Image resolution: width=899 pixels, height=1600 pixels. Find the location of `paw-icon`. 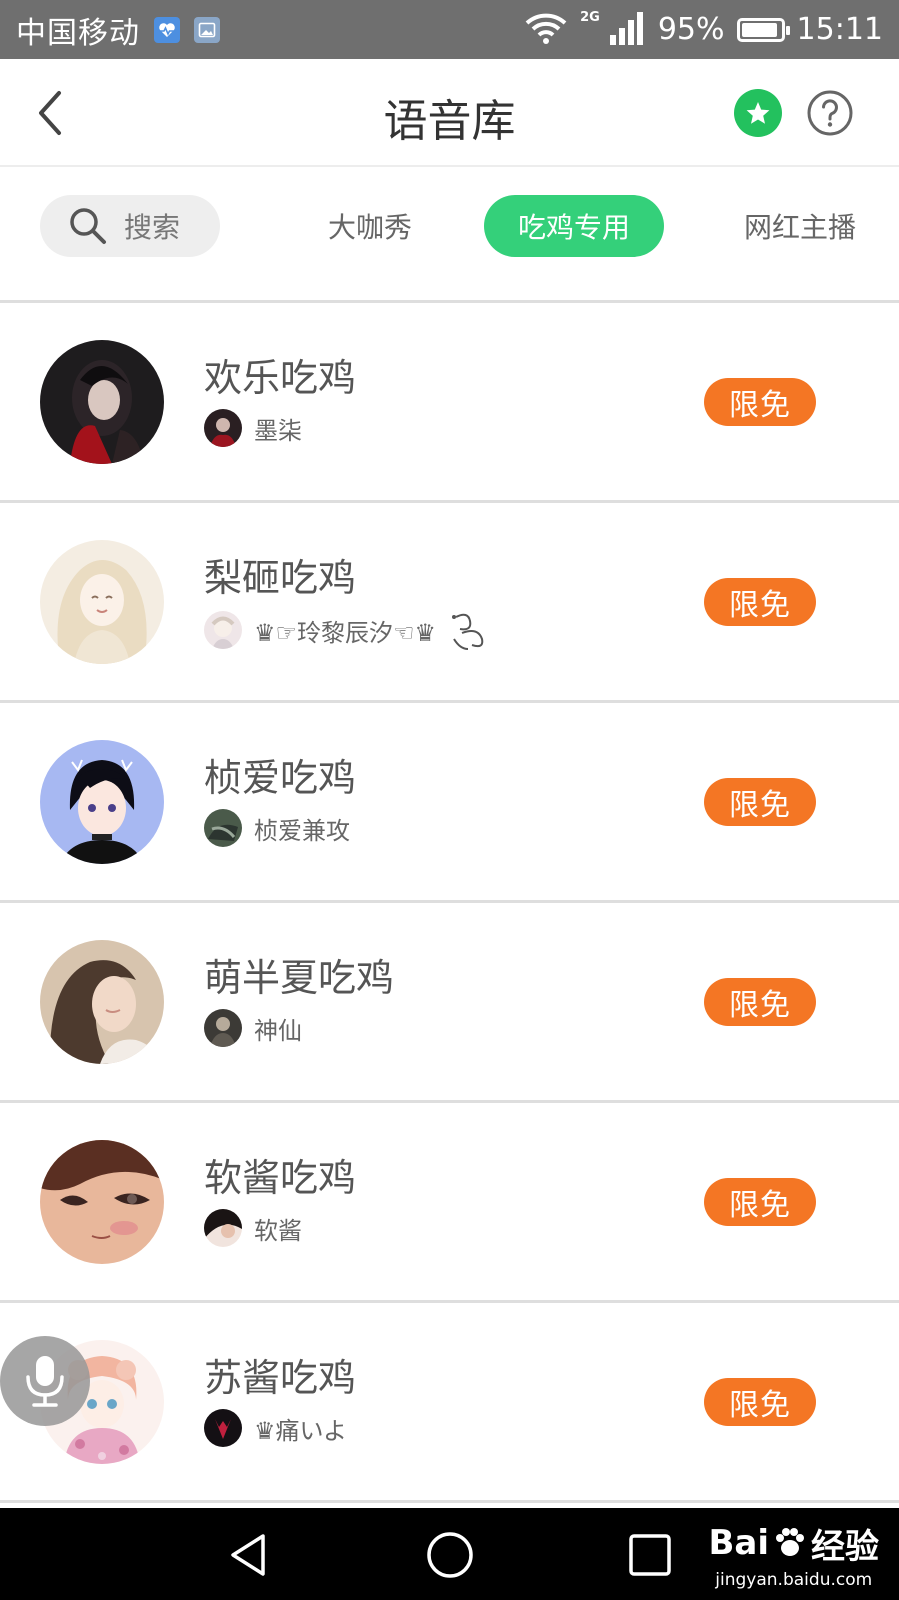

paw-icon is located at coordinates (790, 1542).